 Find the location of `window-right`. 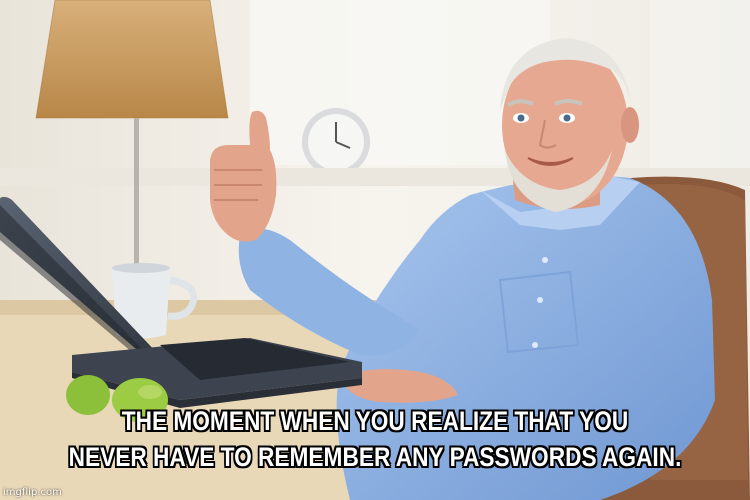

window-right is located at coordinates (700, 85).